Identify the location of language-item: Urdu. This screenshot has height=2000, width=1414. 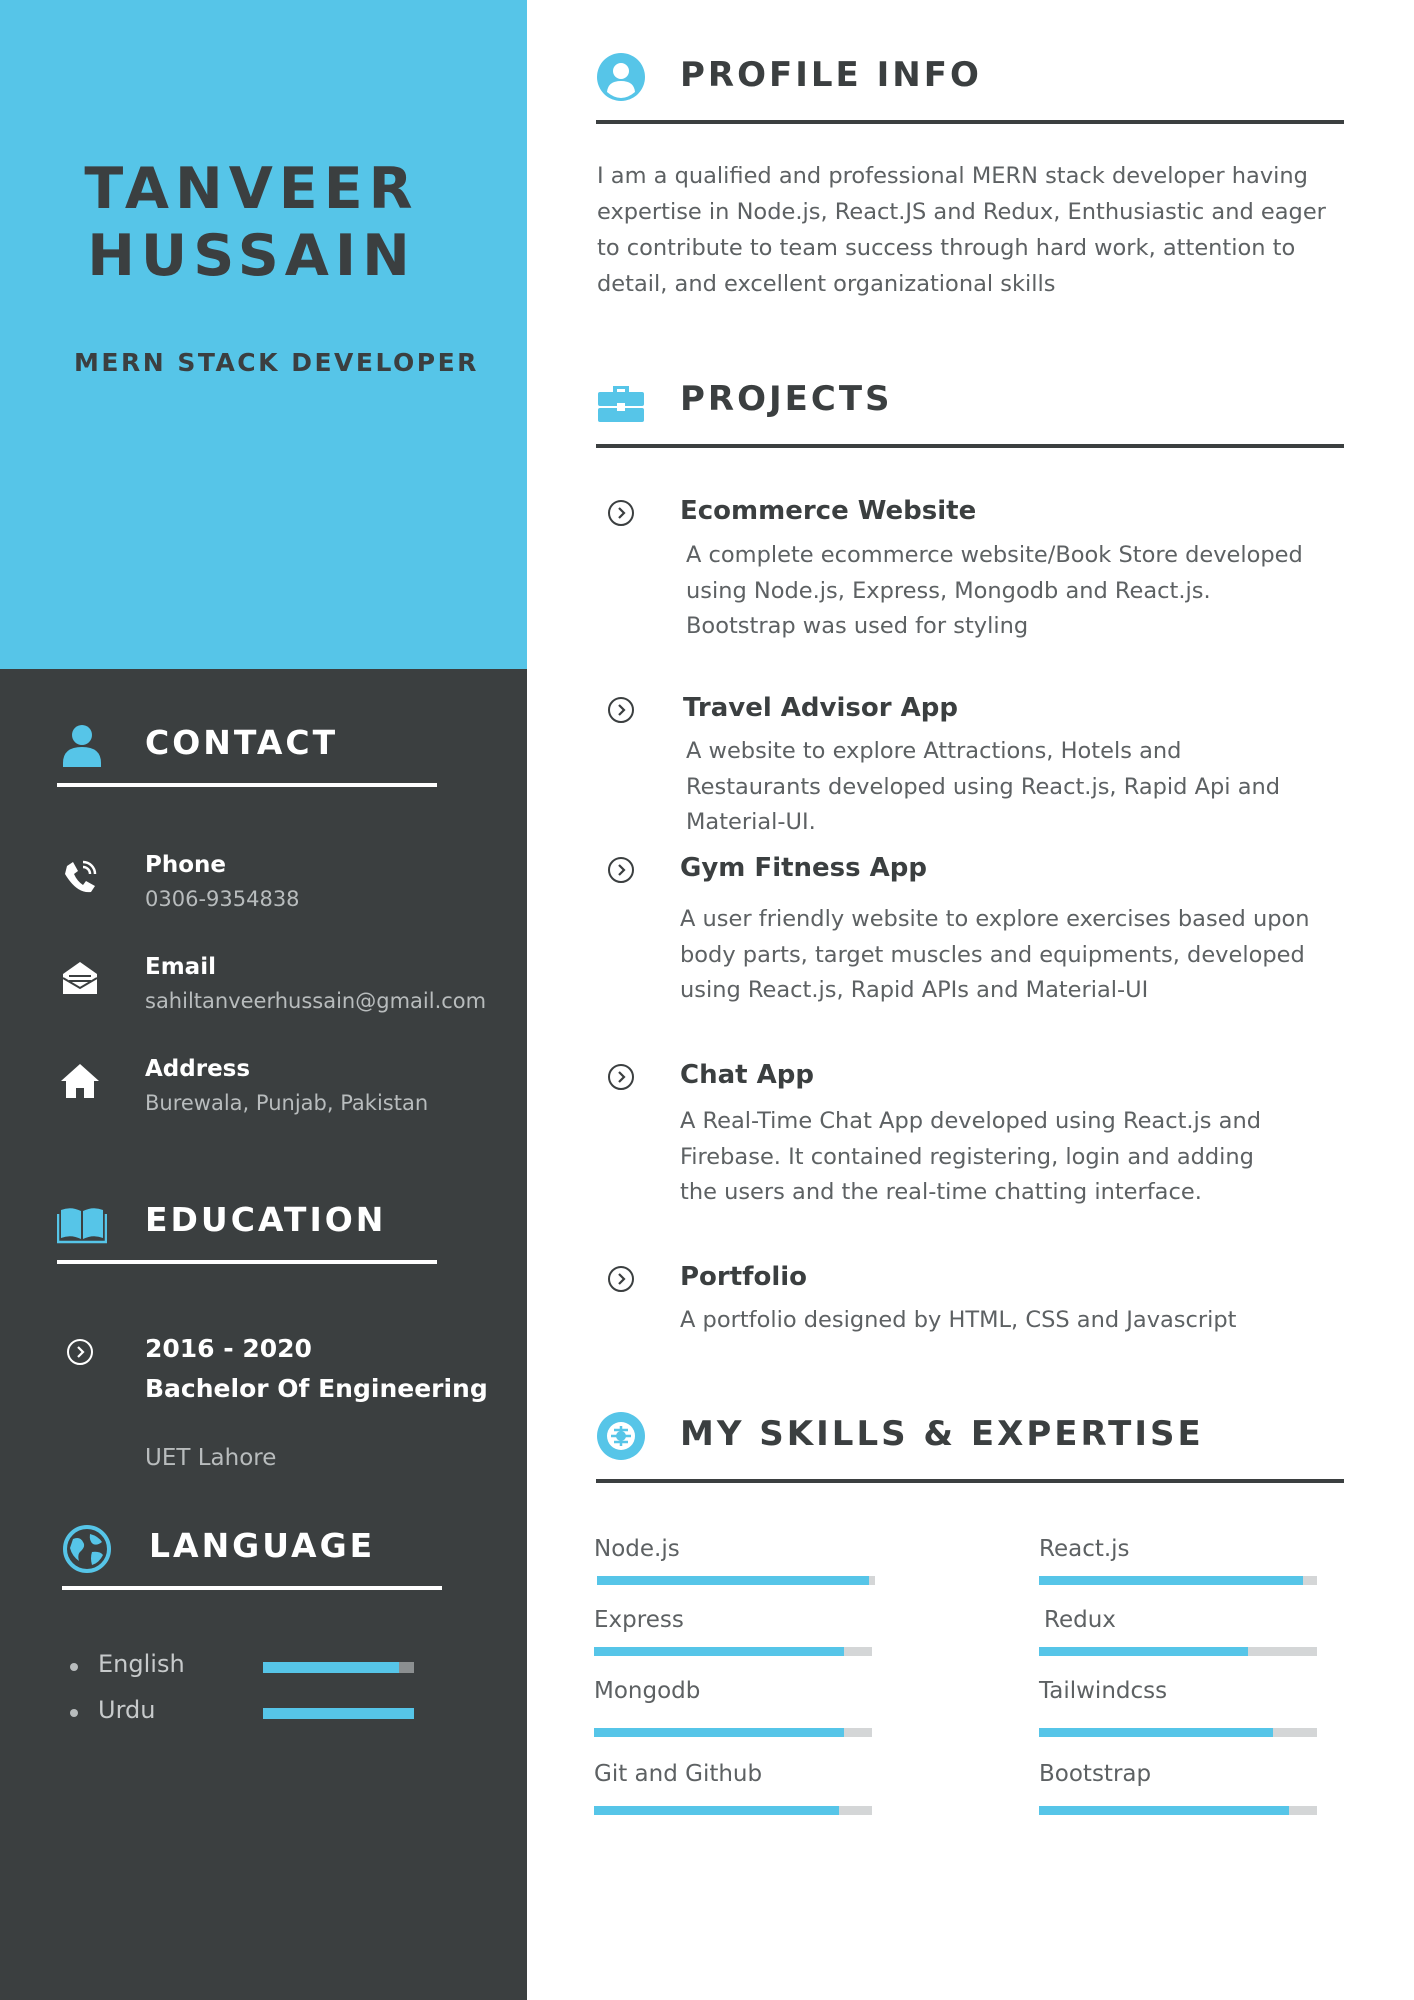
(245, 1711).